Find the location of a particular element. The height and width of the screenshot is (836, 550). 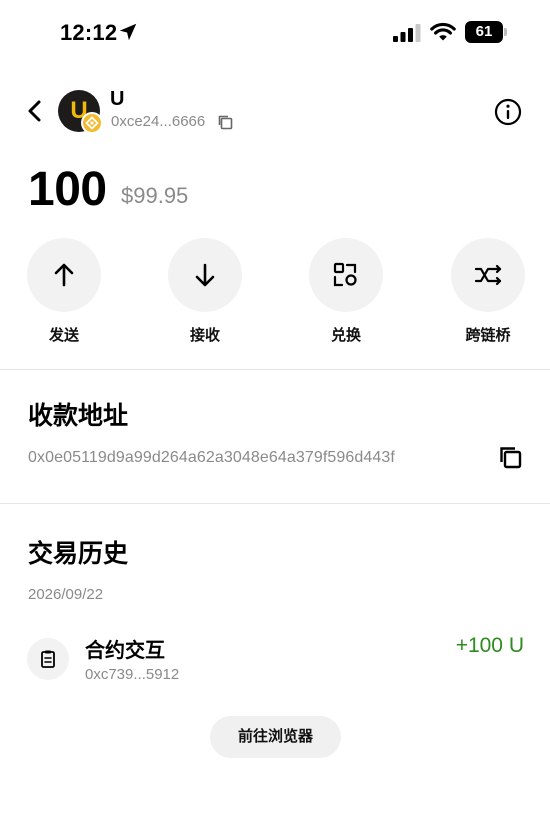

bridge-button-circle is located at coordinates (488, 275).